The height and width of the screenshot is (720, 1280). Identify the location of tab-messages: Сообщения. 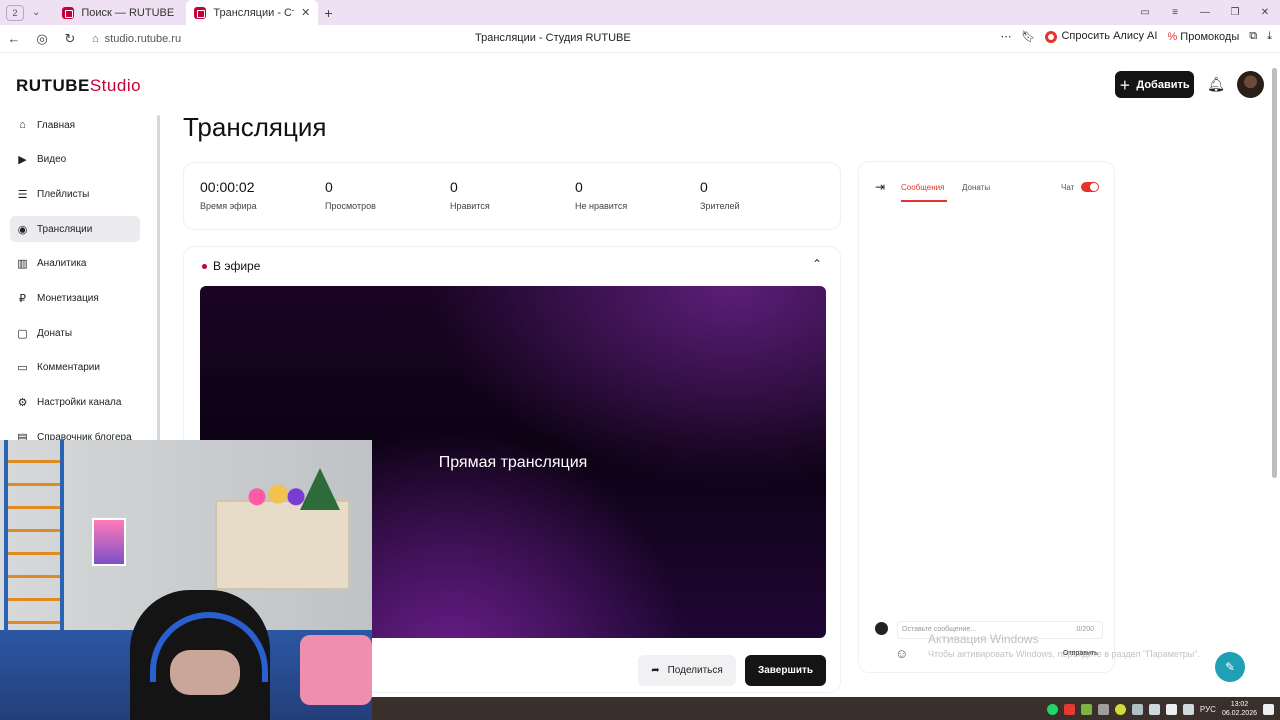
(922, 187).